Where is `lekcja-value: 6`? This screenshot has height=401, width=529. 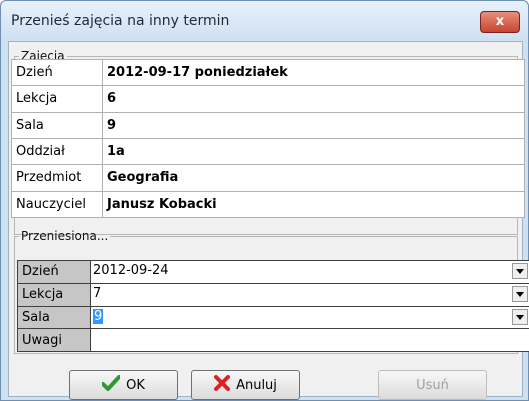 lekcja-value: 6 is located at coordinates (313, 99).